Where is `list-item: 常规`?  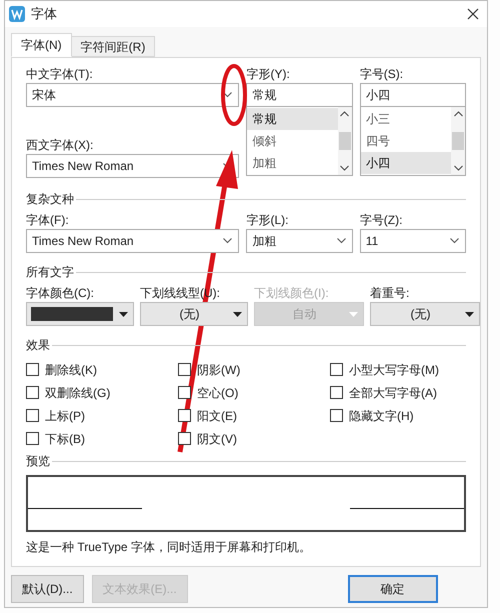 list-item: 常规 is located at coordinates (292, 119).